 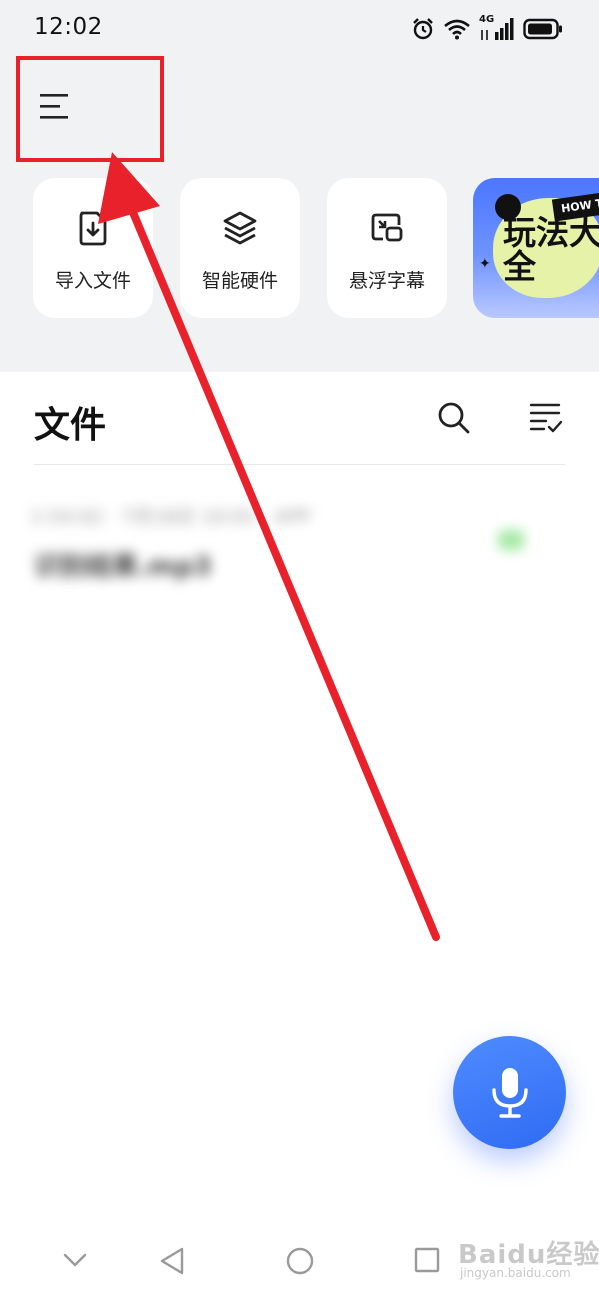 What do you see at coordinates (299, 421) in the screenshot?
I see `files-header: 文件` at bounding box center [299, 421].